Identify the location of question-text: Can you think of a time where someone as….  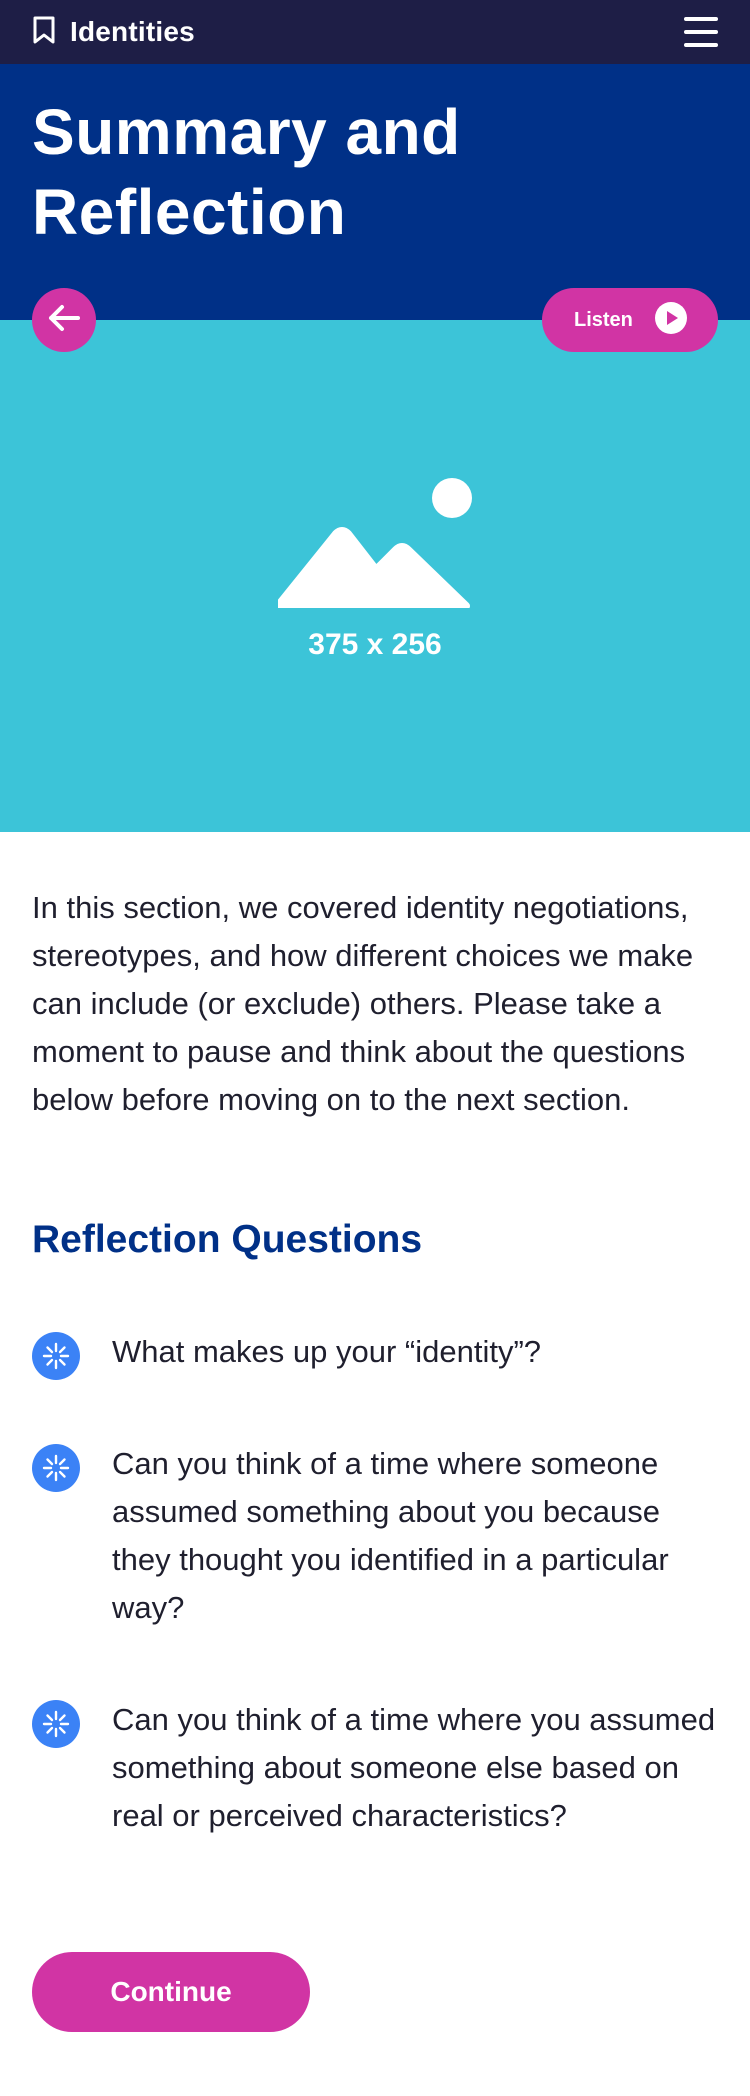
(390, 1535).